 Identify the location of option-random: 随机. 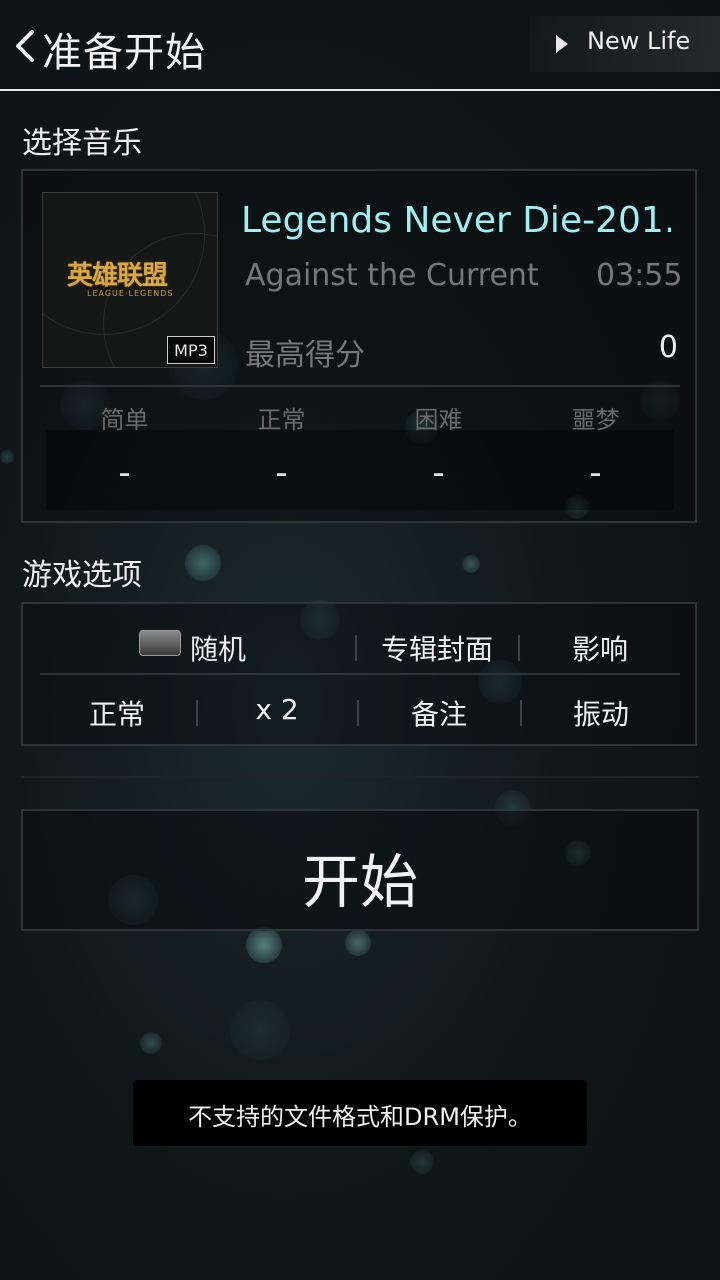
(225, 648).